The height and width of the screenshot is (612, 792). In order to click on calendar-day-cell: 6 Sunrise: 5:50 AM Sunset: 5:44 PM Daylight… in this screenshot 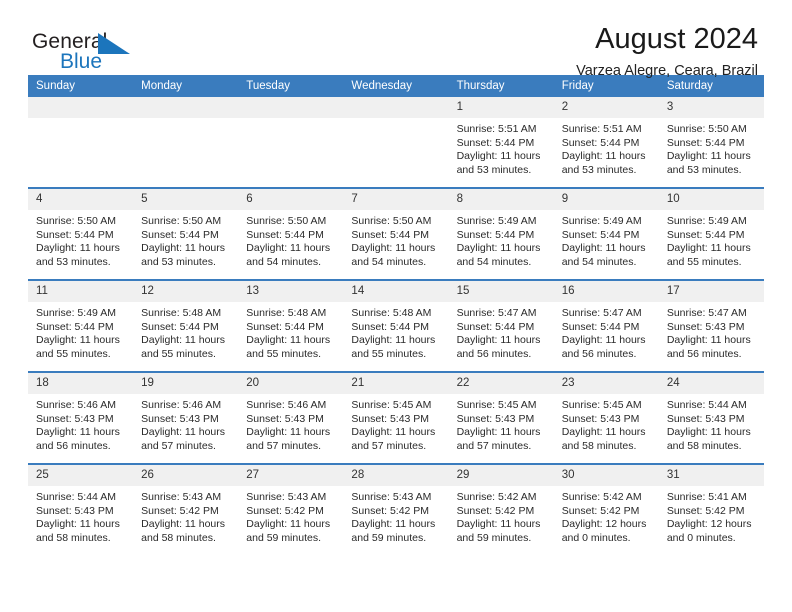, I will do `click(291, 233)`.